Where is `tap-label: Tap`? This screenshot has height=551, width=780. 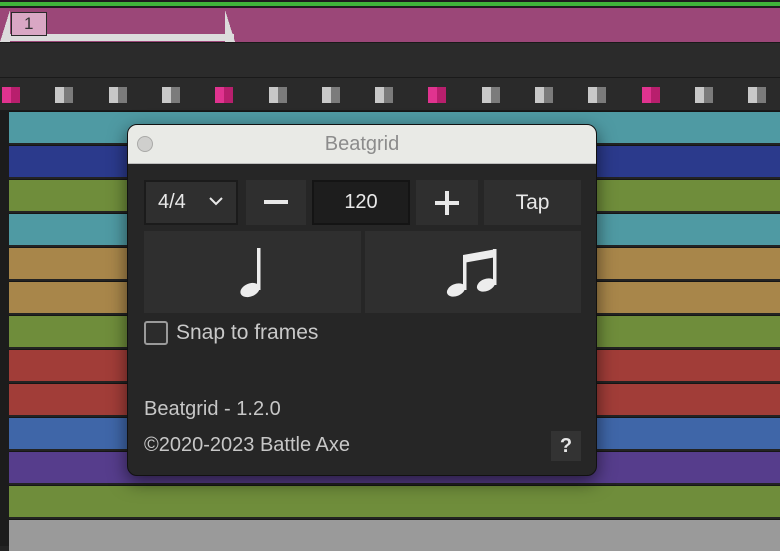 tap-label: Tap is located at coordinates (532, 202).